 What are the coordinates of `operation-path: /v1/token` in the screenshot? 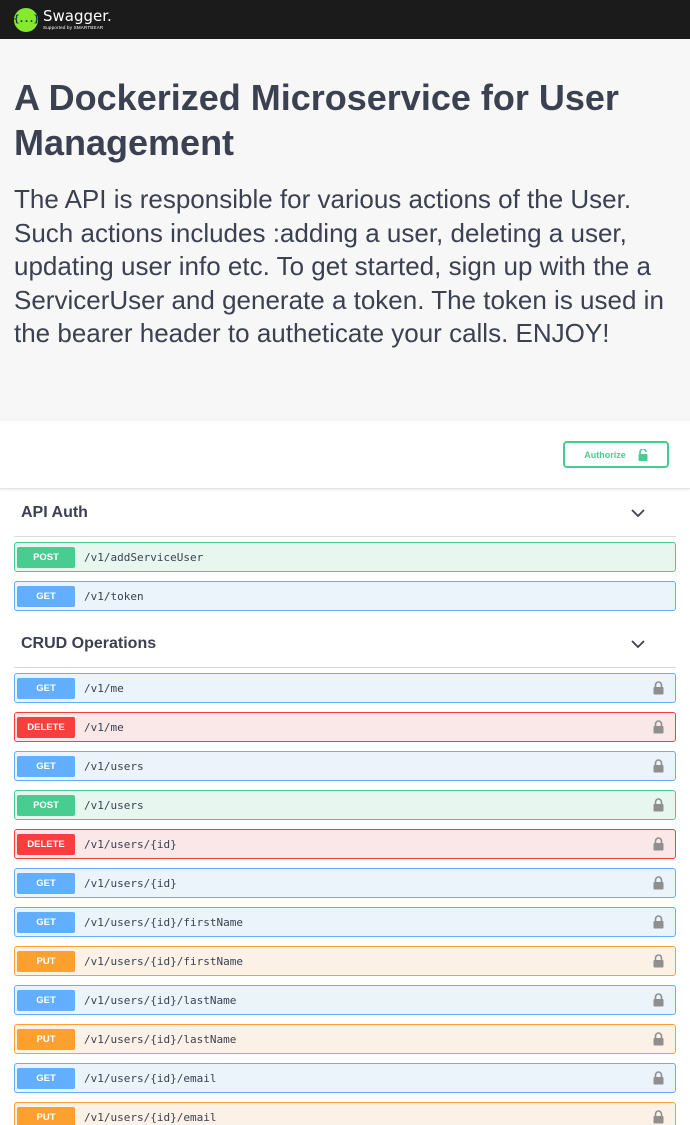 It's located at (114, 596).